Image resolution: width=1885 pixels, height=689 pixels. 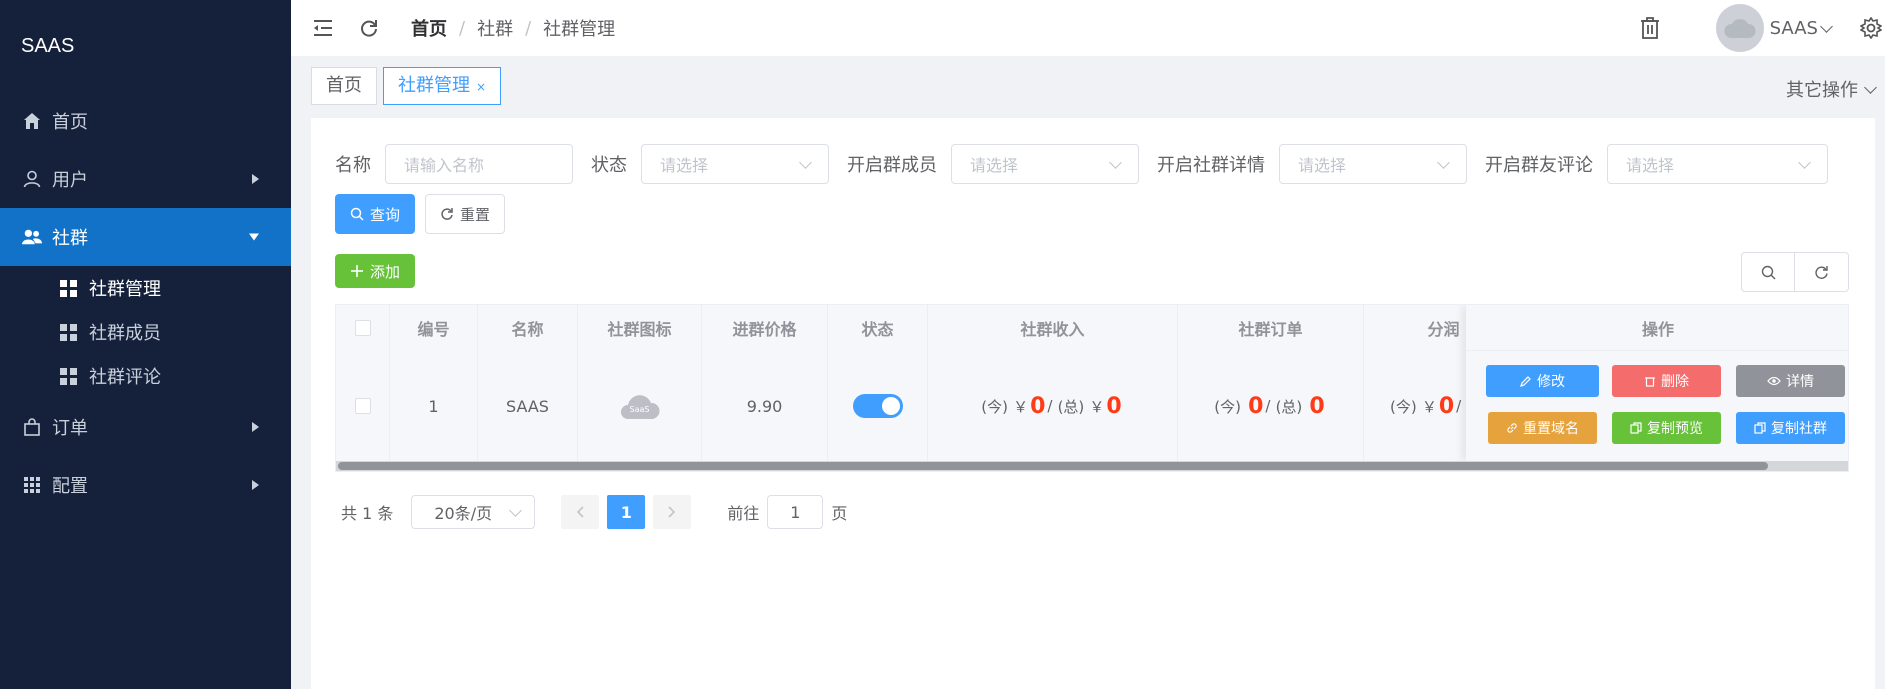 What do you see at coordinates (1831, 89) in the screenshot?
I see `tags-more-dropdown: 其它操作` at bounding box center [1831, 89].